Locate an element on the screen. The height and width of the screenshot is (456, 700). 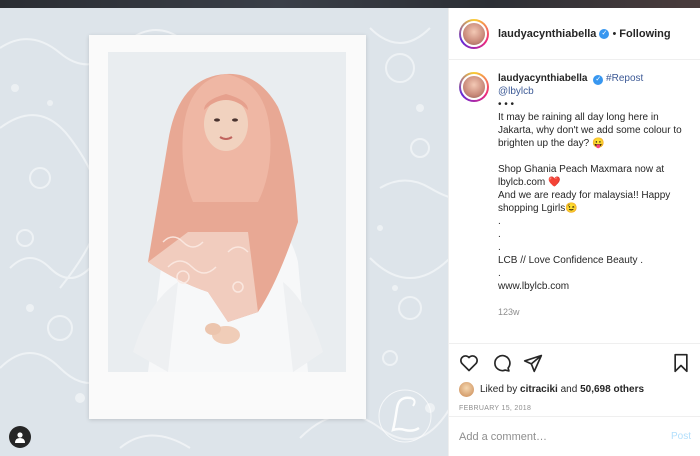
heart-icon is located at coordinates (469, 363).